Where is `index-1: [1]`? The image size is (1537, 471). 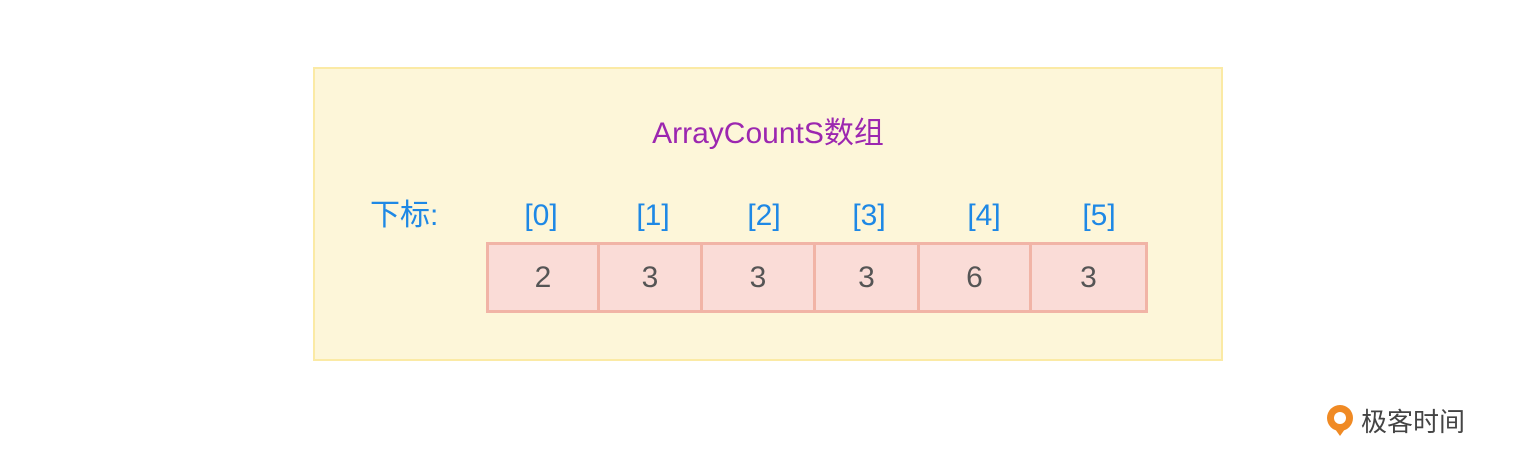
index-1: [1] is located at coordinates (653, 215).